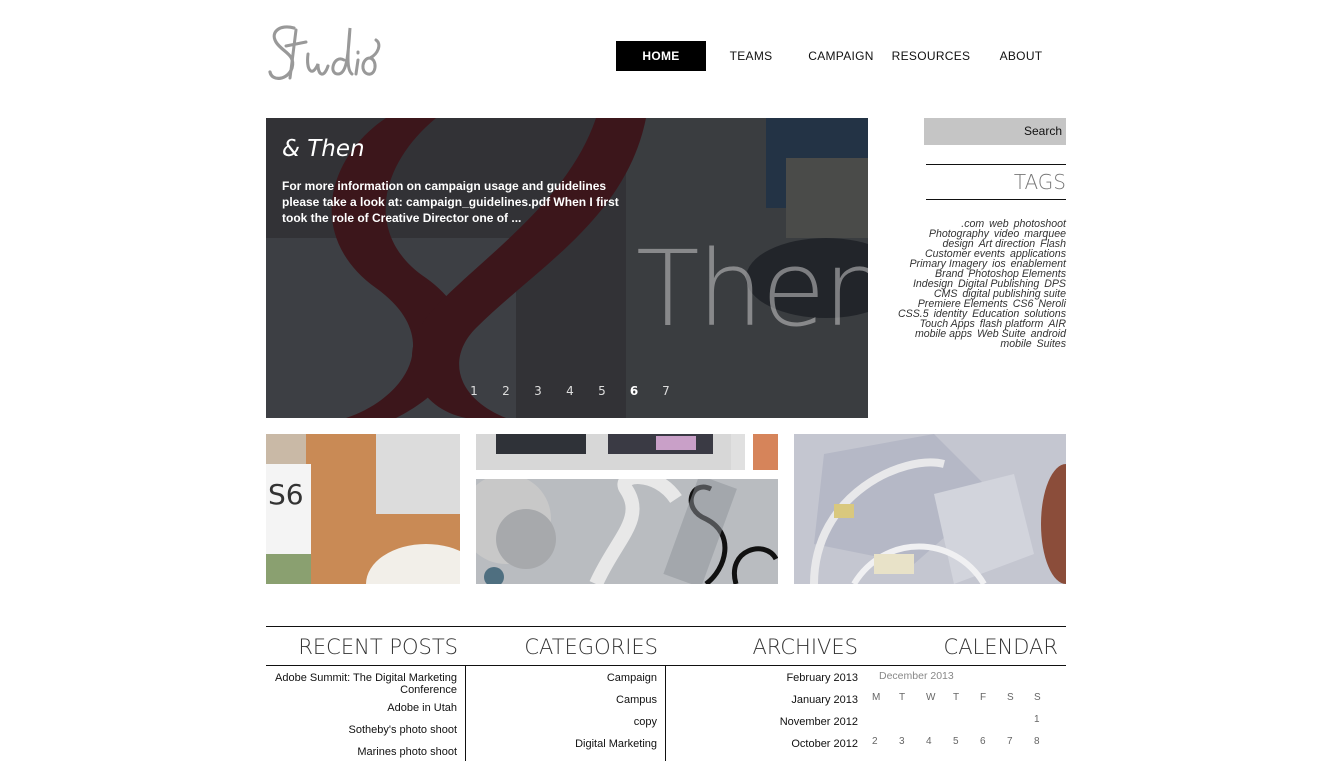  I want to click on slide-page-1: 1, so click(474, 391).